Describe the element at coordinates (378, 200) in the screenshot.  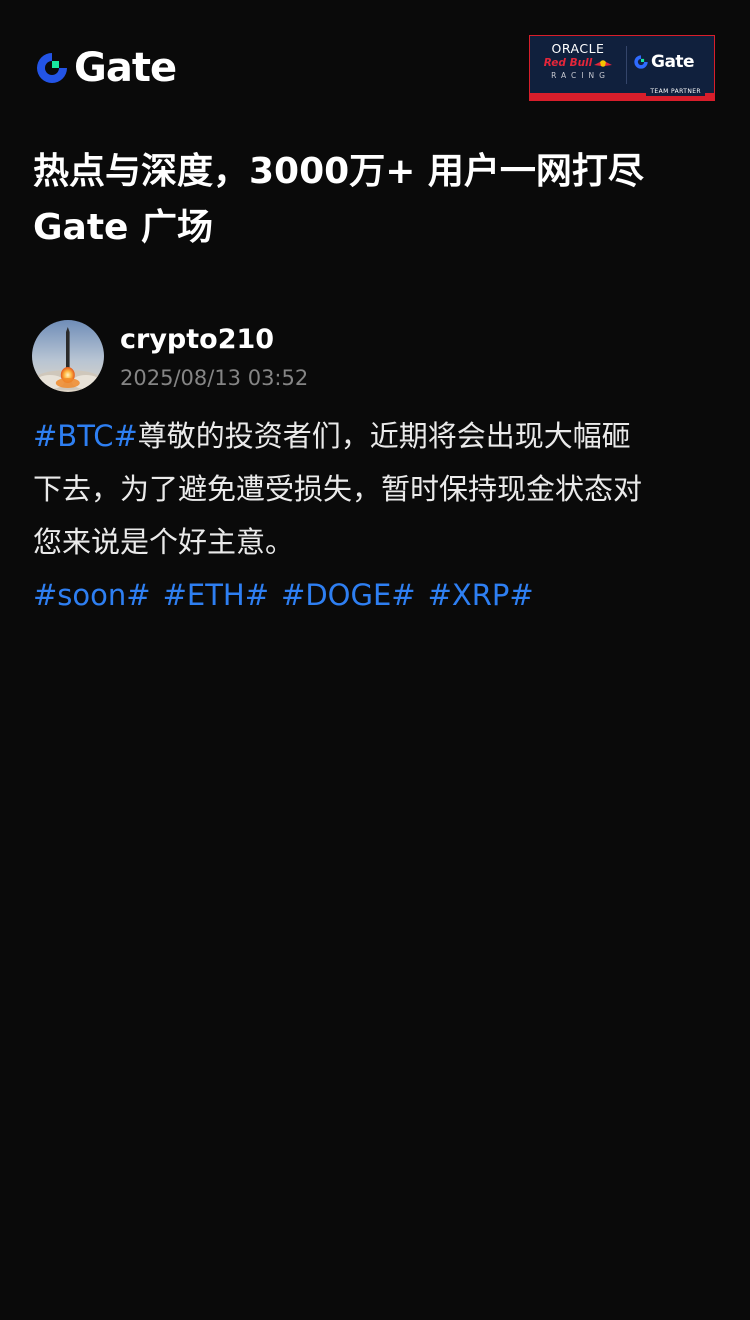
I see `page-headline: 热点与深度，3000万+ 用户一网打尽 Gate 广场` at that location.